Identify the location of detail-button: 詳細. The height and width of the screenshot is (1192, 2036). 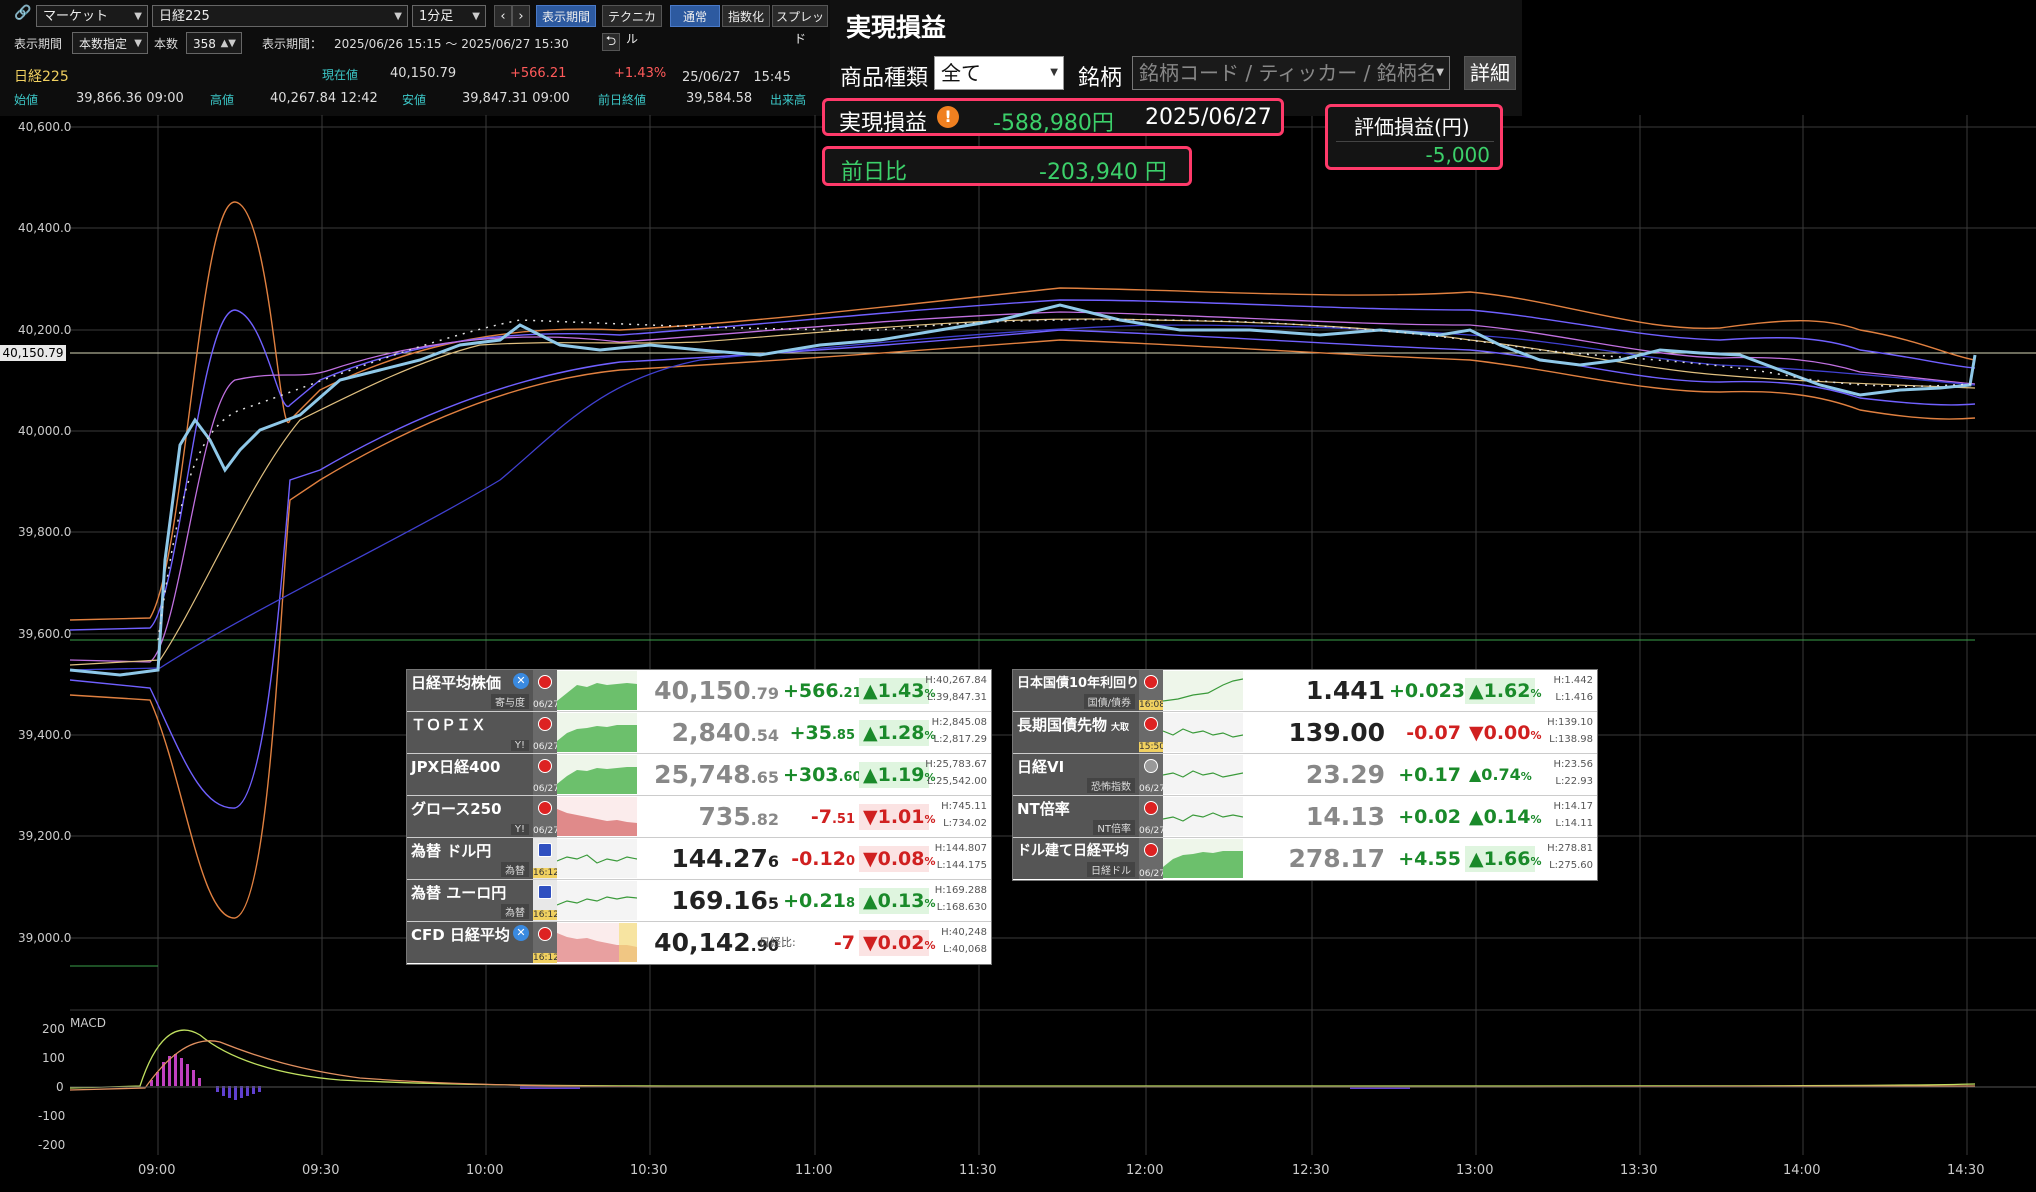
(1490, 73).